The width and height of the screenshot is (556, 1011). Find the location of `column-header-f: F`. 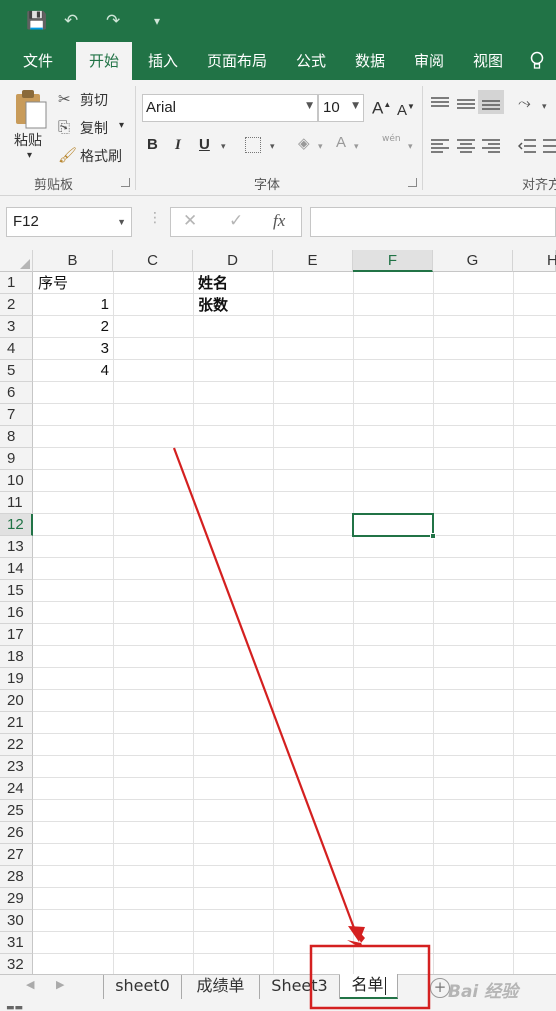

column-header-f: F is located at coordinates (393, 261).